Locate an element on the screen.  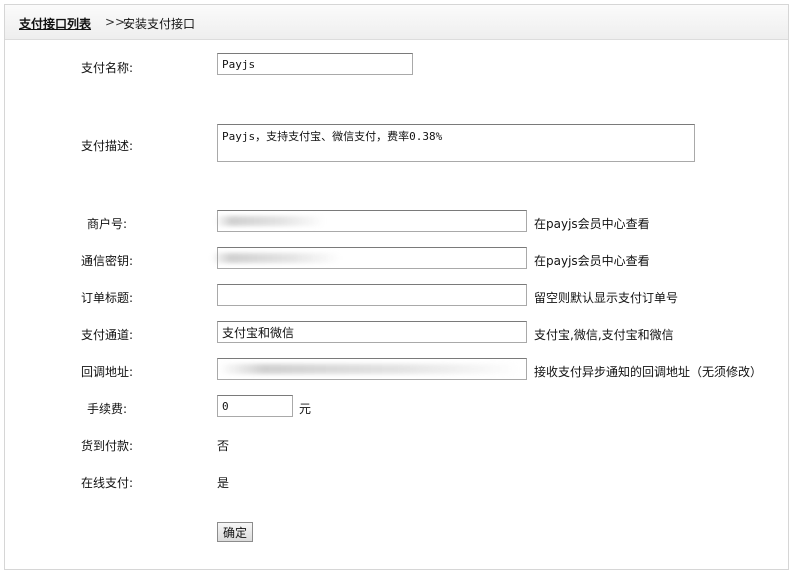
merchant-id-hint: 在payjs会员中心查看 is located at coordinates (592, 224).